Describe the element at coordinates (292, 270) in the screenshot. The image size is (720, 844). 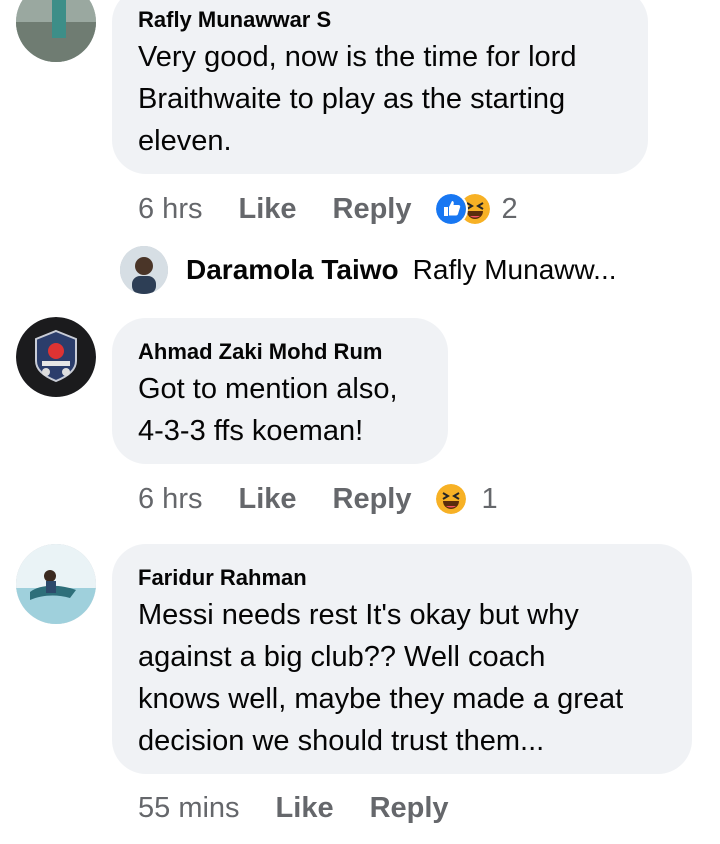
I see `reply-author: Daramola Taiwo` at that location.